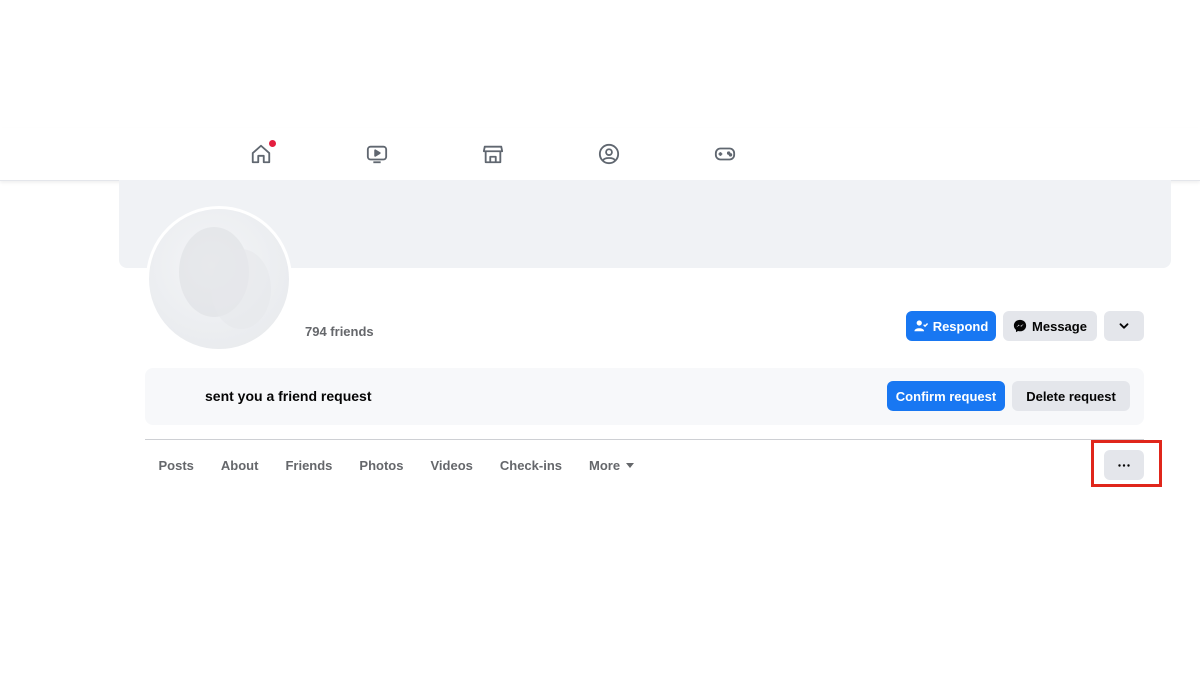 The image size is (1200, 675). Describe the element at coordinates (1020, 326) in the screenshot. I see `messenger-icon` at that location.